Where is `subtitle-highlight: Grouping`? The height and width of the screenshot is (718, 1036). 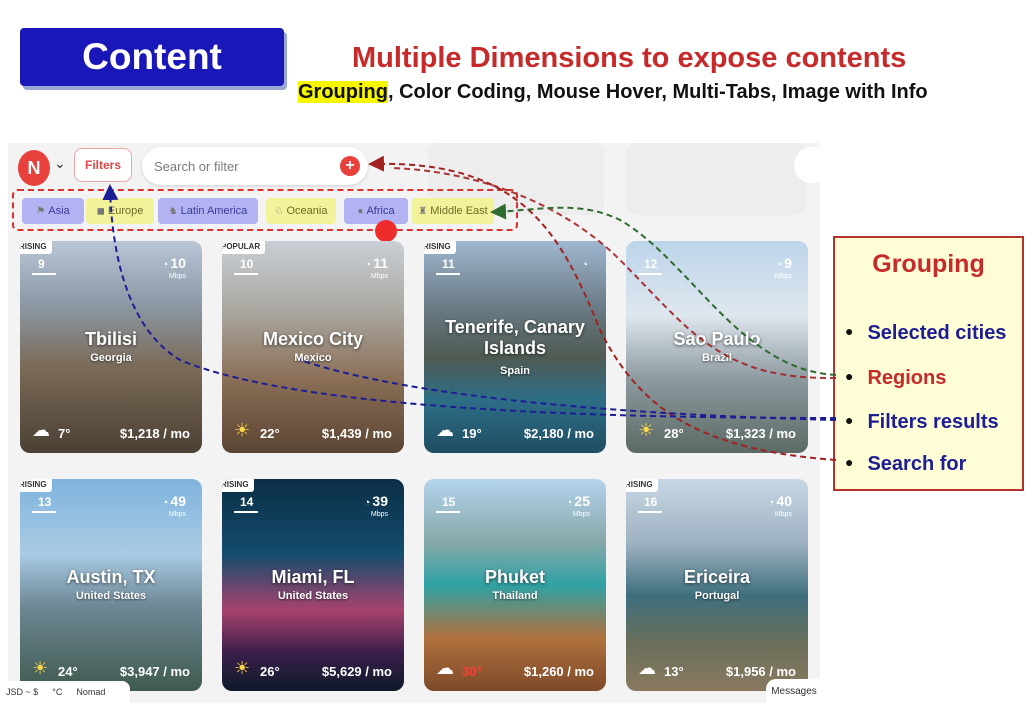 subtitle-highlight: Grouping is located at coordinates (343, 92).